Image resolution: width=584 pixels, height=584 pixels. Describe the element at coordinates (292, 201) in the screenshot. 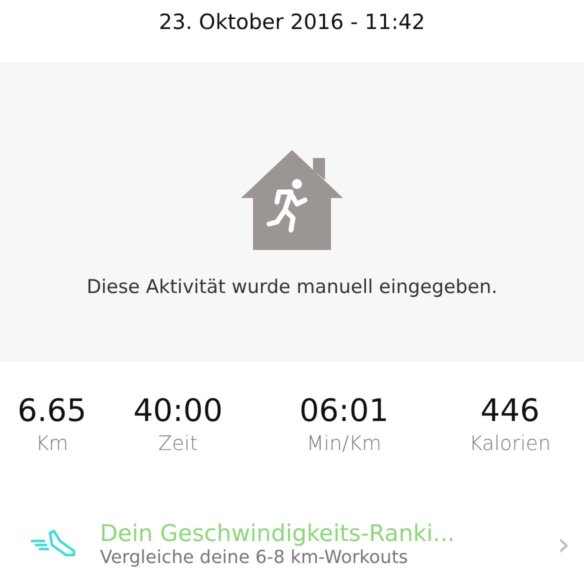

I see `house-runner-icon` at that location.